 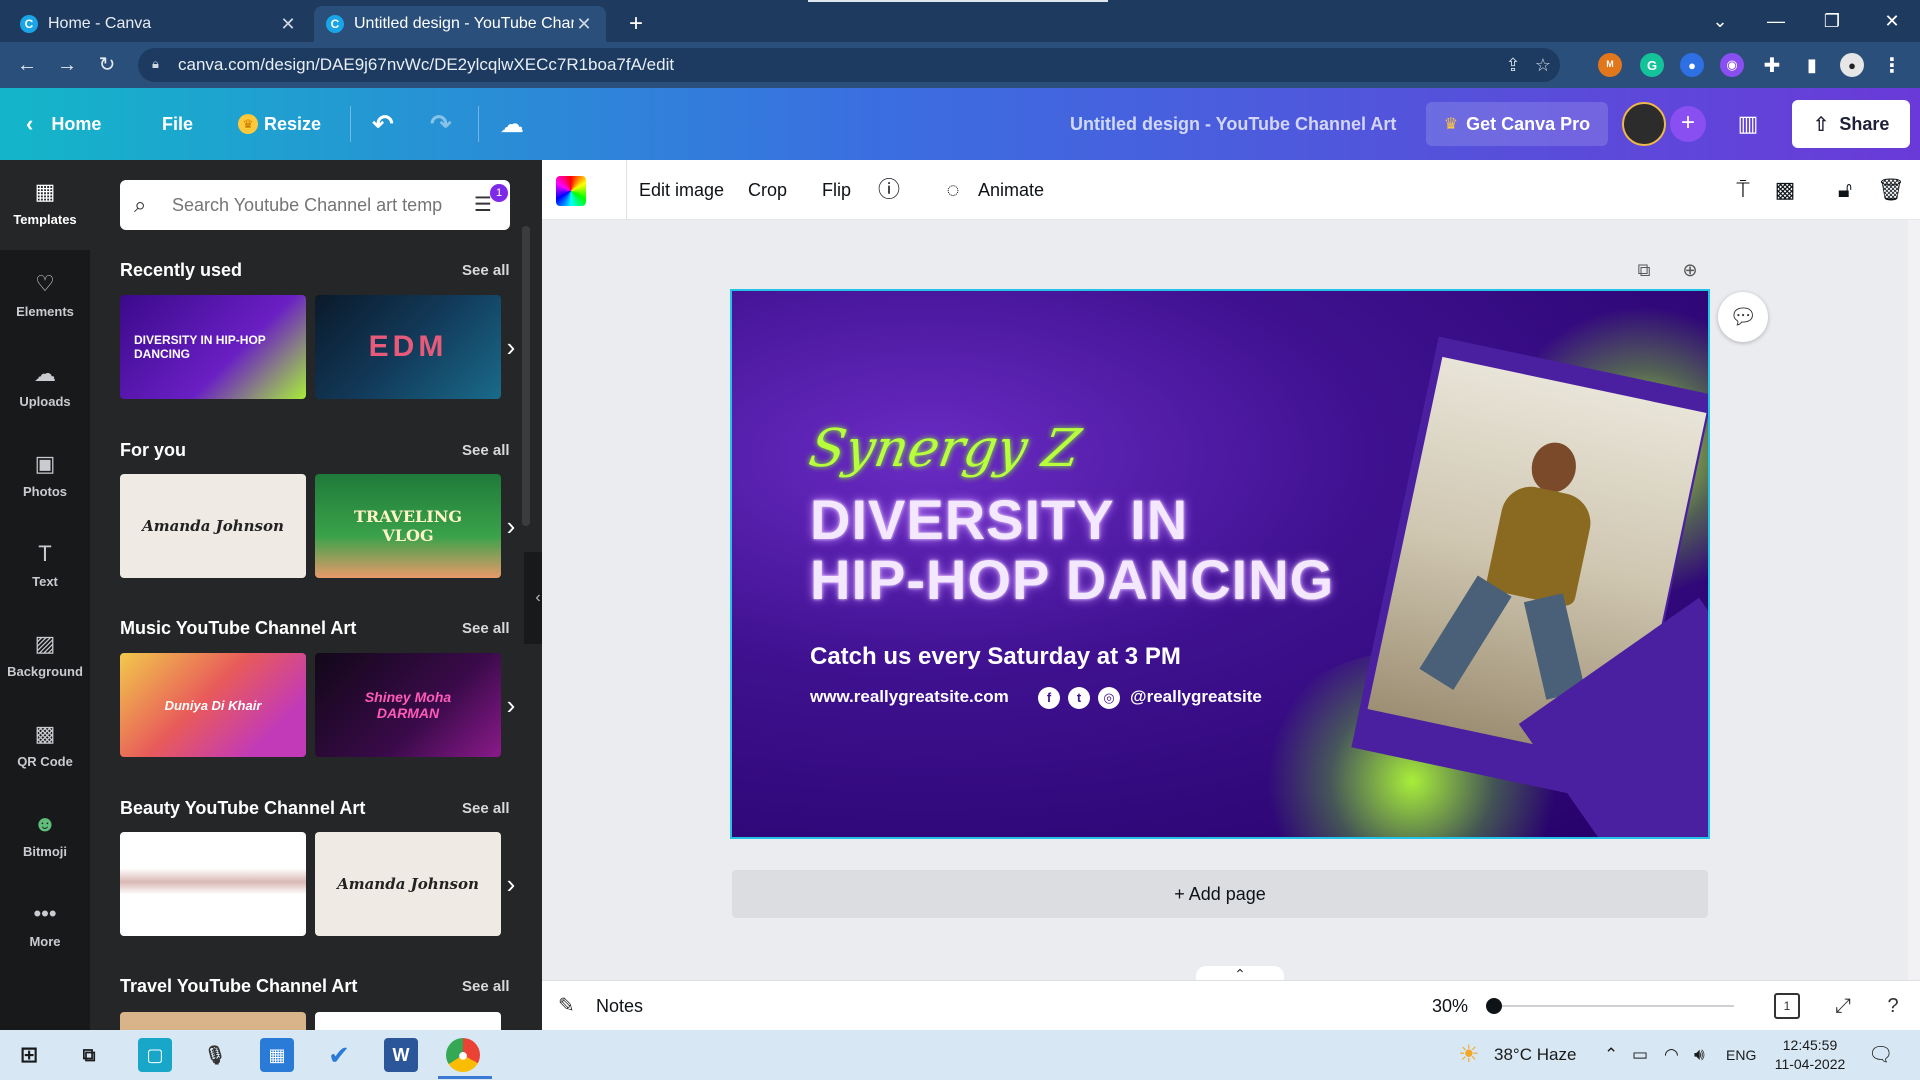 I want to click on minimize-icon: —, so click(x=1776, y=21).